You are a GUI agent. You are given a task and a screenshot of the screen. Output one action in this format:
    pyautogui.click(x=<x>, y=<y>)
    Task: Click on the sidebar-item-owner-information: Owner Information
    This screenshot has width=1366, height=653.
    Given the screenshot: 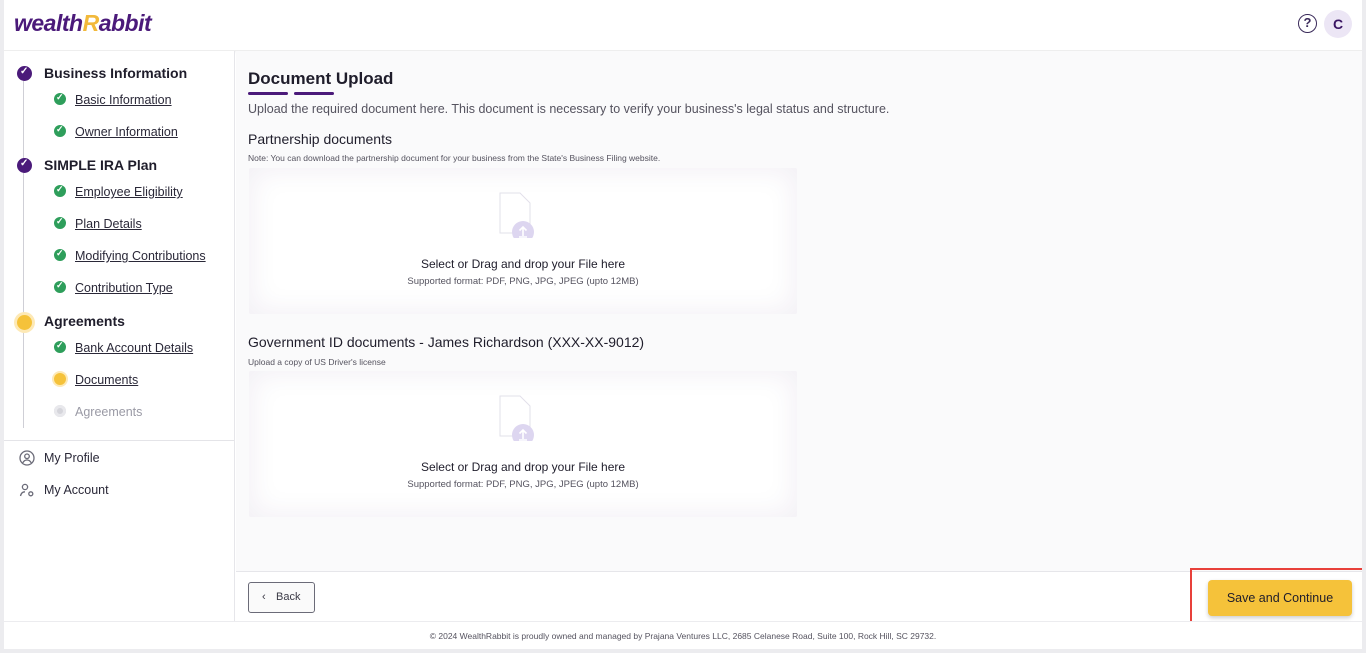 What is the action you would take?
    pyautogui.click(x=126, y=132)
    